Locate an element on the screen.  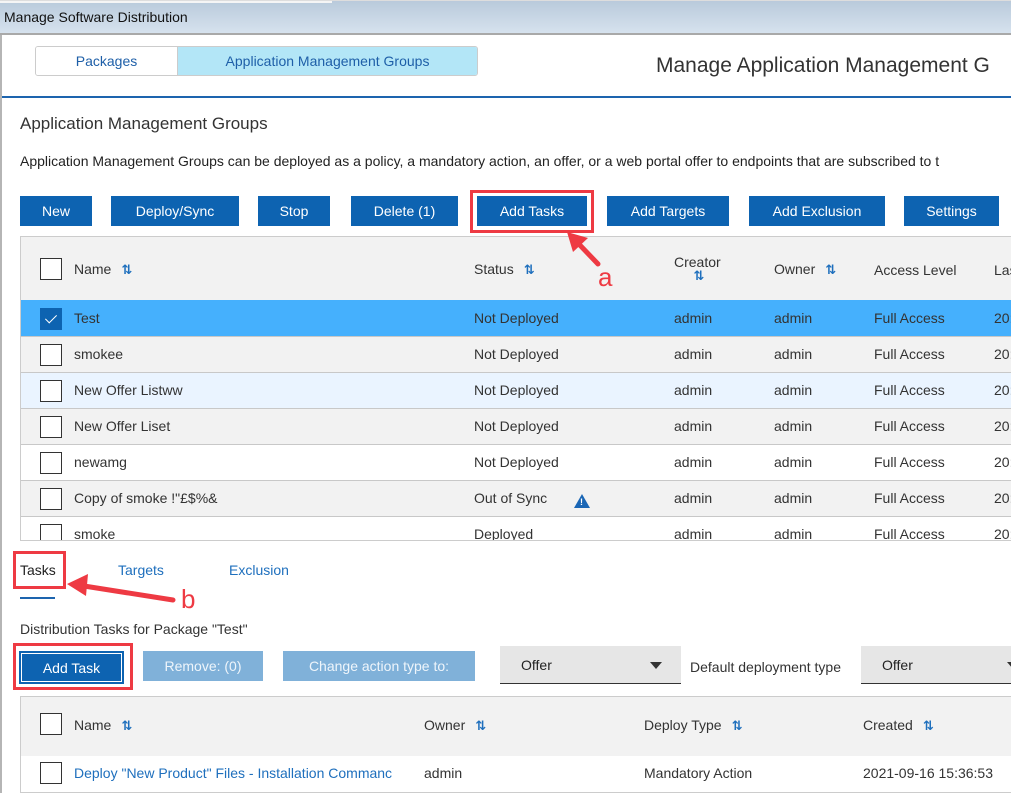
row-status: Deployed is located at coordinates (504, 533).